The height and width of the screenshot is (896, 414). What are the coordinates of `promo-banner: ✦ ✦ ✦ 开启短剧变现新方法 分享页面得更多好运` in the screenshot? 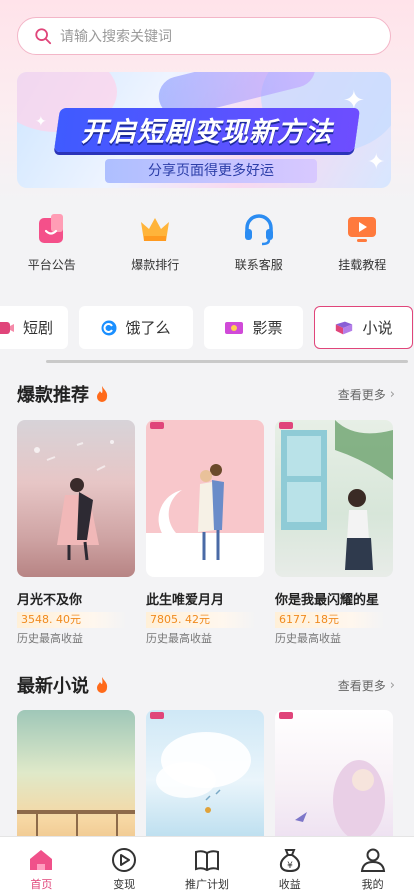 It's located at (204, 130).